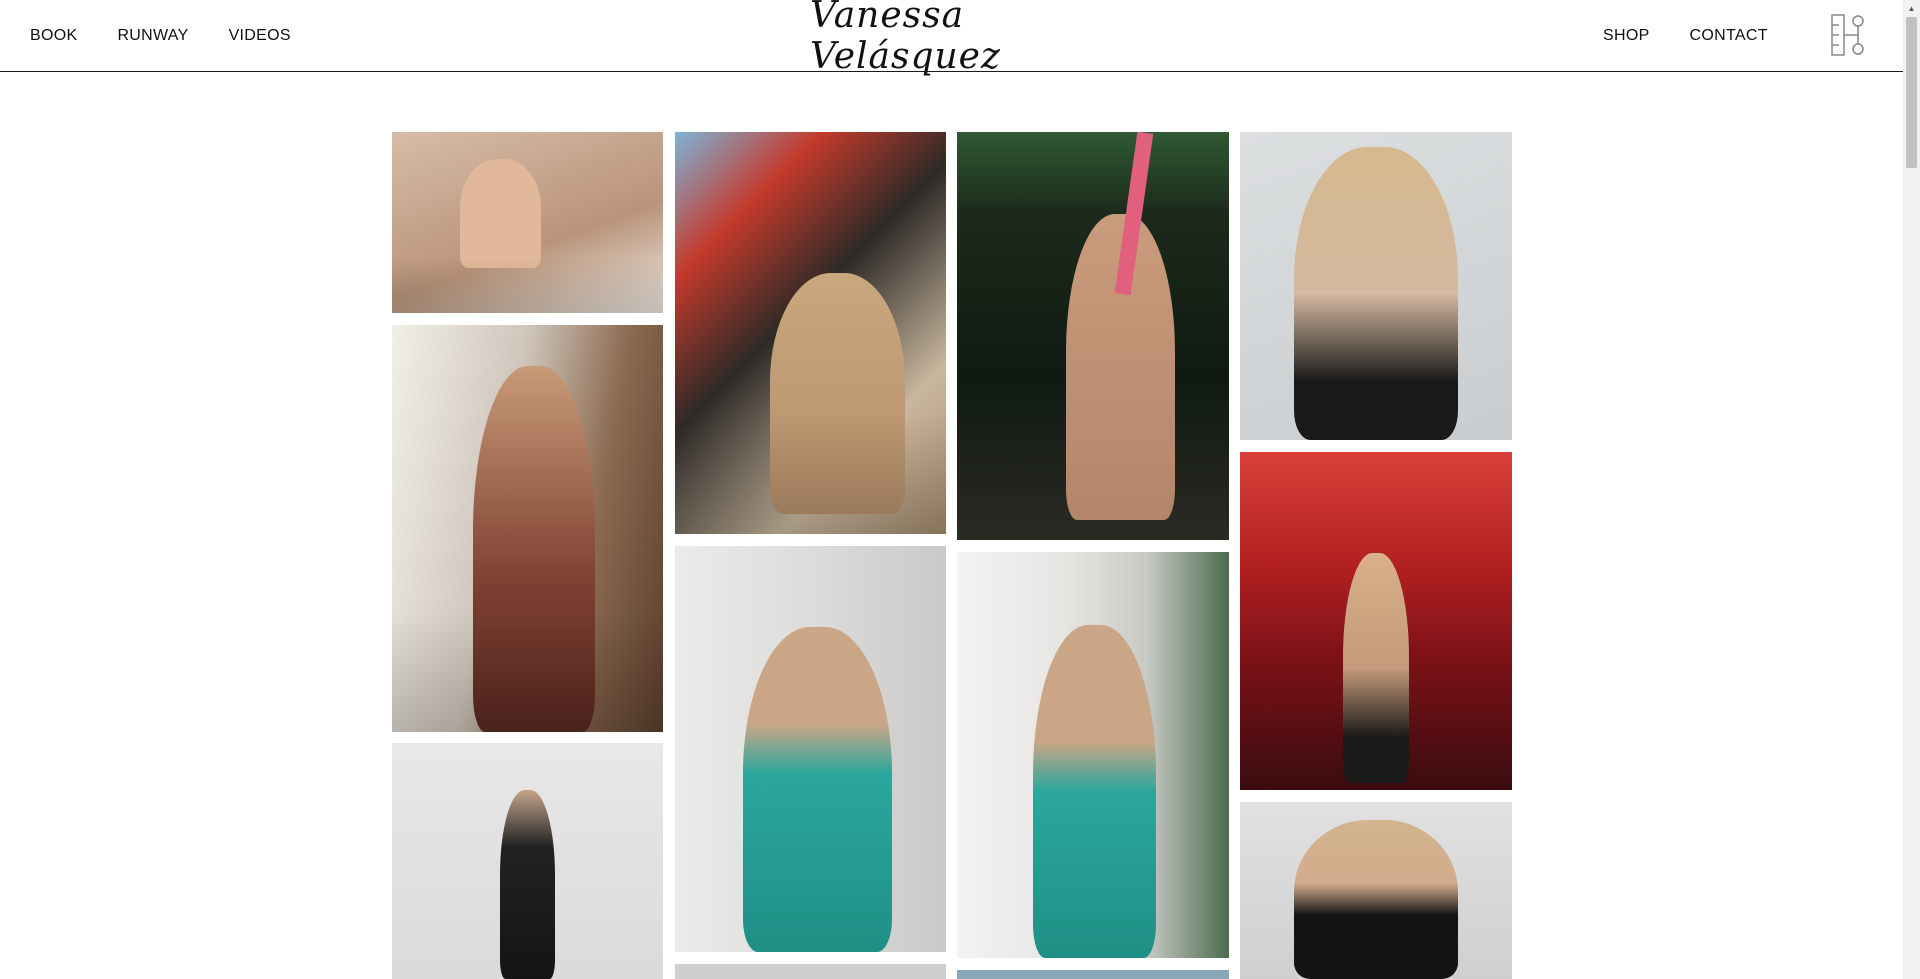 This screenshot has height=979, width=1920. Describe the element at coordinates (1685, 35) in the screenshot. I see `secondary-nav: SHOP CONTACT` at that location.